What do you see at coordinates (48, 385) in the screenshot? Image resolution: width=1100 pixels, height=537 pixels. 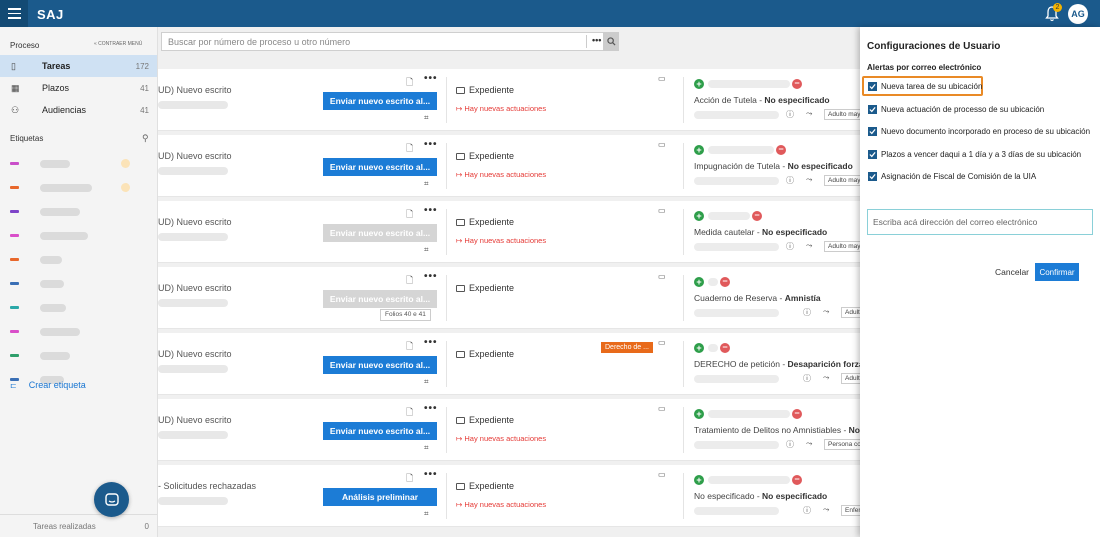 I see `create-label-link: ⊏ Crear etiqueta` at bounding box center [48, 385].